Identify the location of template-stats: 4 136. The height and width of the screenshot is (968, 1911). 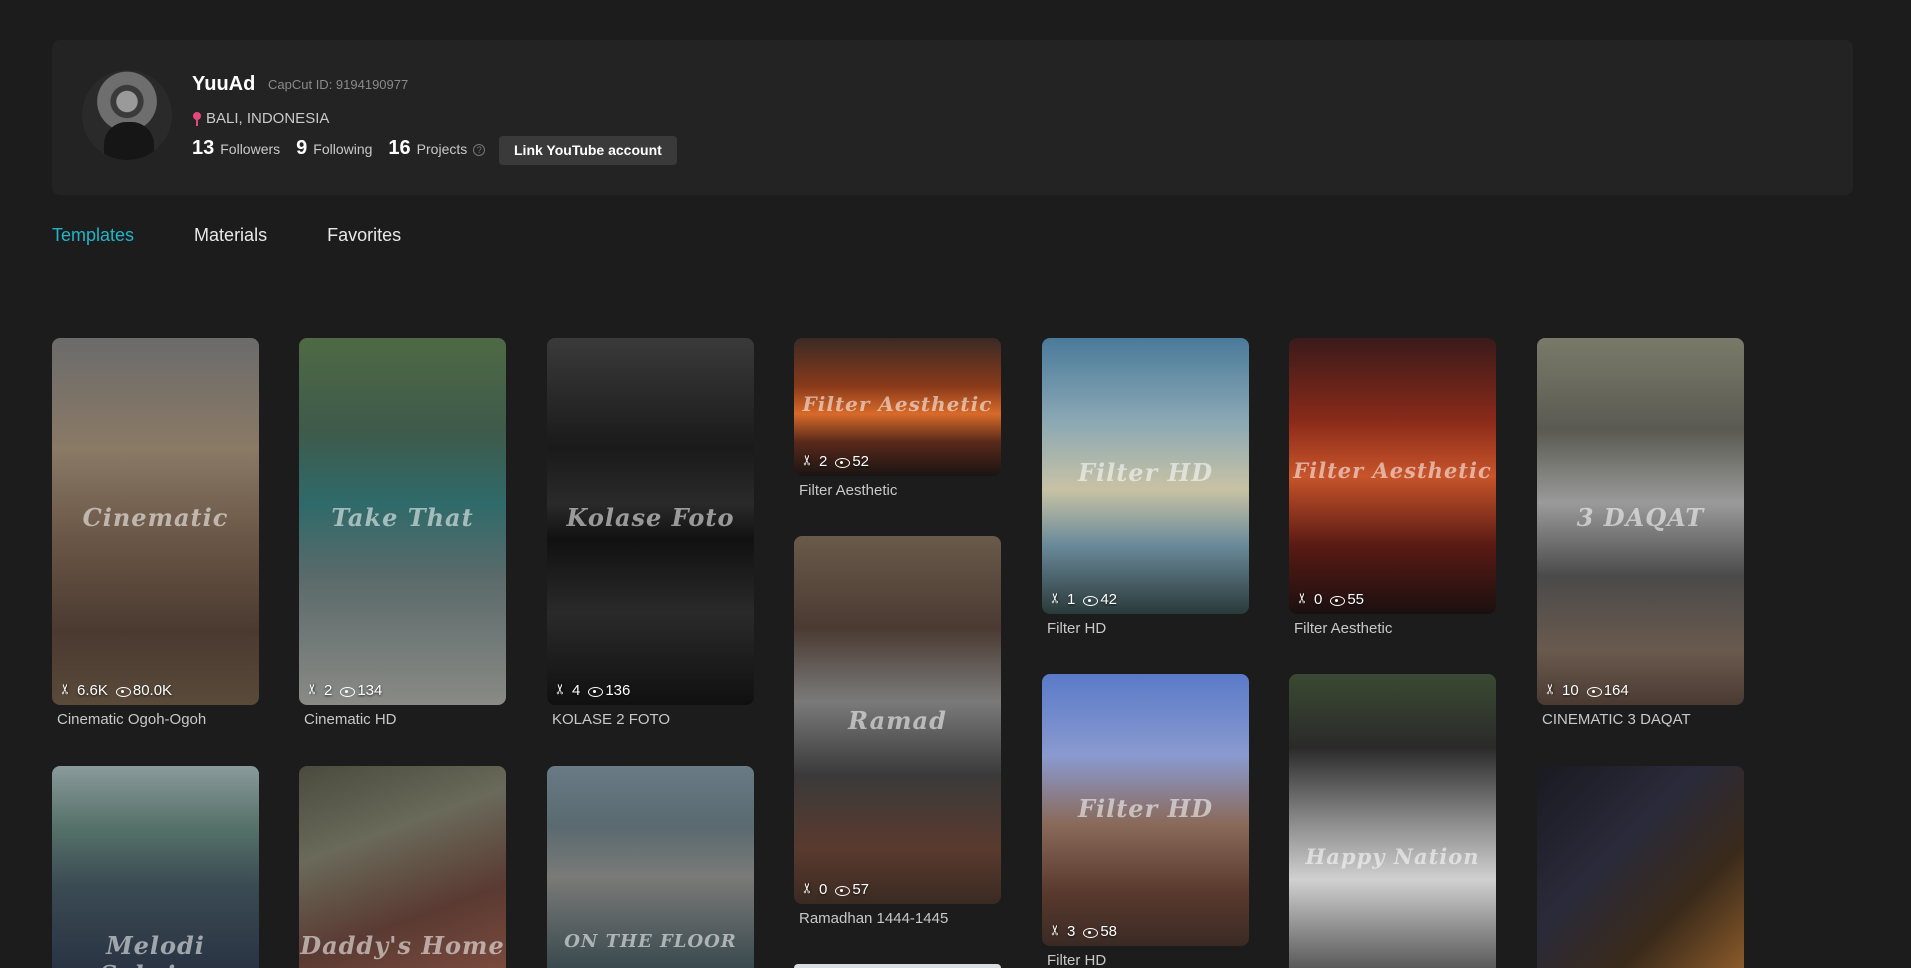
(592, 690).